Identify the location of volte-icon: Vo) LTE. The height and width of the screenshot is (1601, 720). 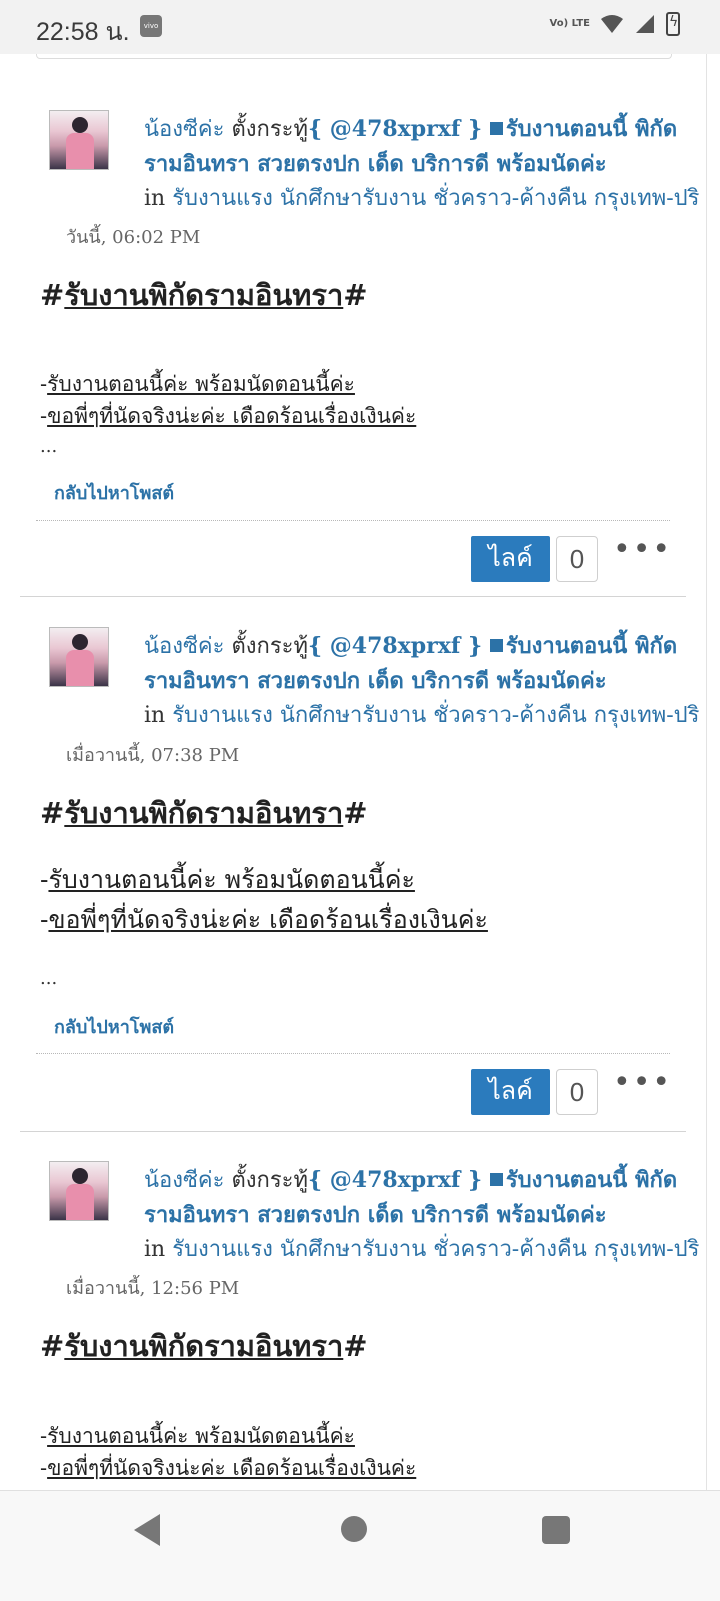
(569, 23).